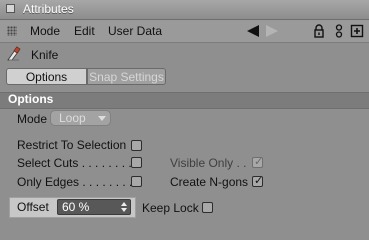 Image resolution: width=369 pixels, height=240 pixels. What do you see at coordinates (272, 31) in the screenshot?
I see `forward-arrow-icon` at bounding box center [272, 31].